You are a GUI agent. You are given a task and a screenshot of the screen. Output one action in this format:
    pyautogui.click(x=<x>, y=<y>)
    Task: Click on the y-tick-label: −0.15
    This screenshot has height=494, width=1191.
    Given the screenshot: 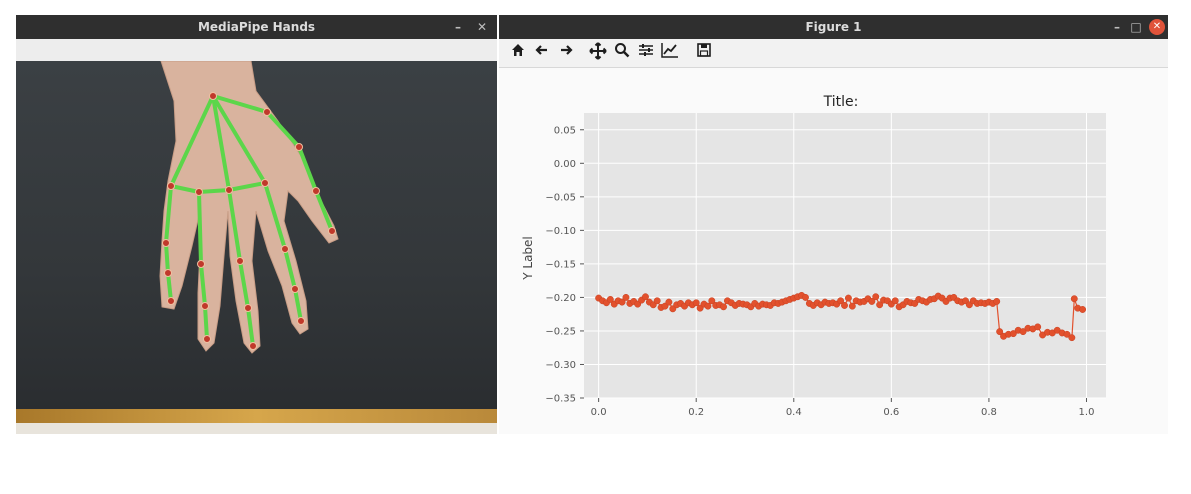 What is the action you would take?
    pyautogui.click(x=560, y=264)
    